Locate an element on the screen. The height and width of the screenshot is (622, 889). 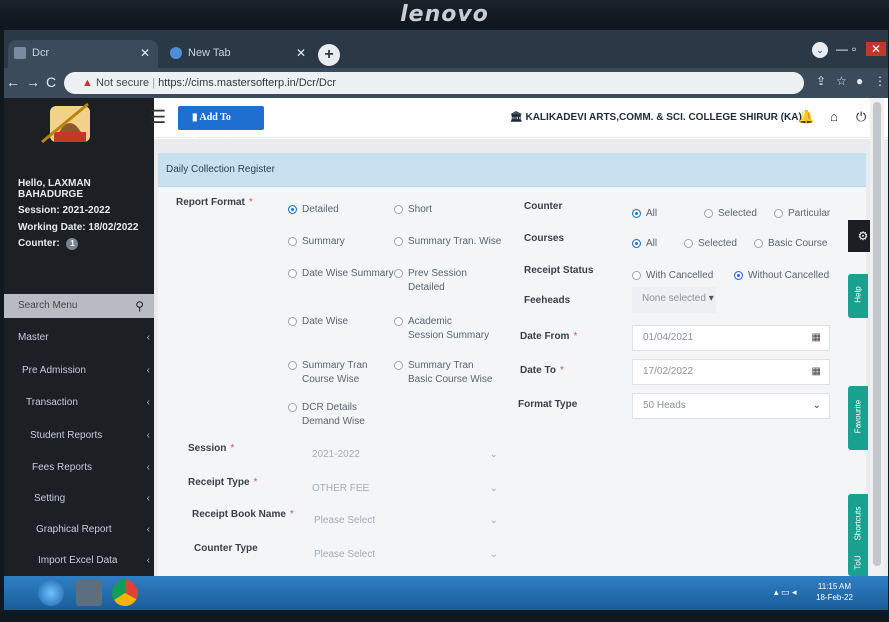
tab-dcr: Dcr ✕ is located at coordinates (83, 54).